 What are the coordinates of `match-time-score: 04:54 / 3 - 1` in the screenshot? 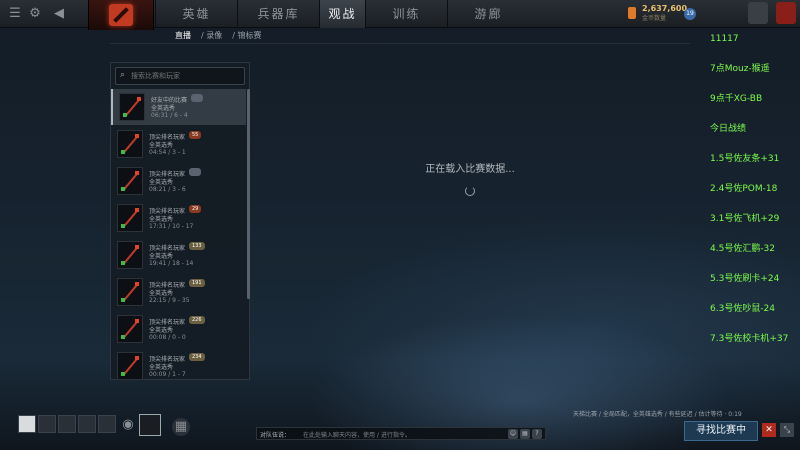 It's located at (167, 152).